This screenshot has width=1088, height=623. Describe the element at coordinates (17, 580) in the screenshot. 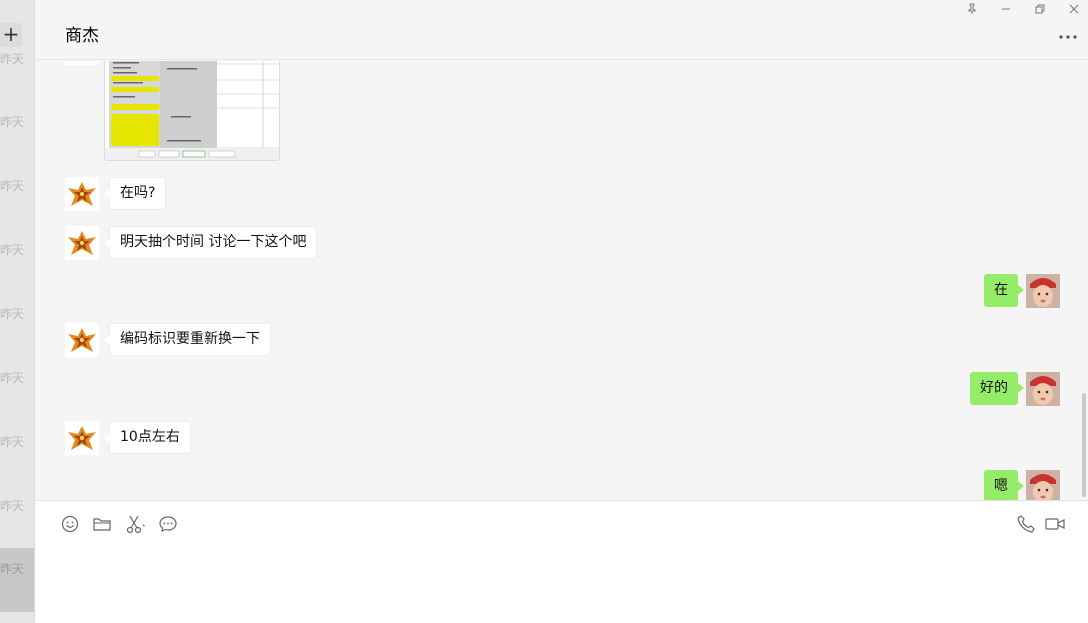

I see `selected-conversation: 昨天` at that location.